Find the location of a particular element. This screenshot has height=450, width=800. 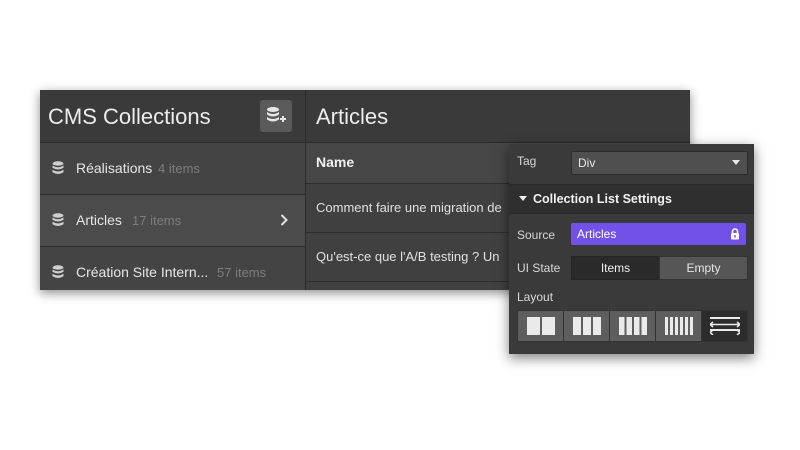

source-field: Articles is located at coordinates (658, 234).